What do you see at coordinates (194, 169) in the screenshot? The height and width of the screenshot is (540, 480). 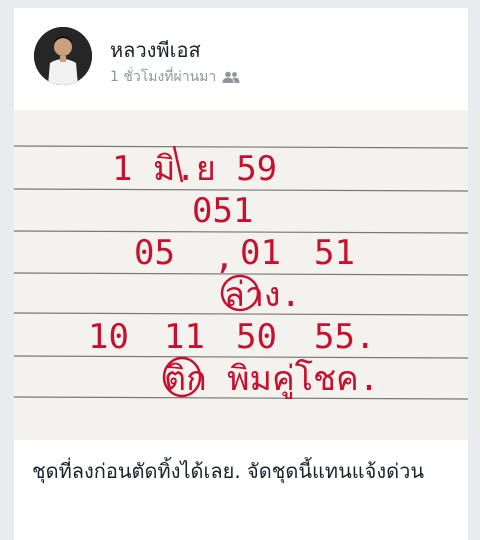 I see `photo-line-1: 1 มิ.ย 59` at bounding box center [194, 169].